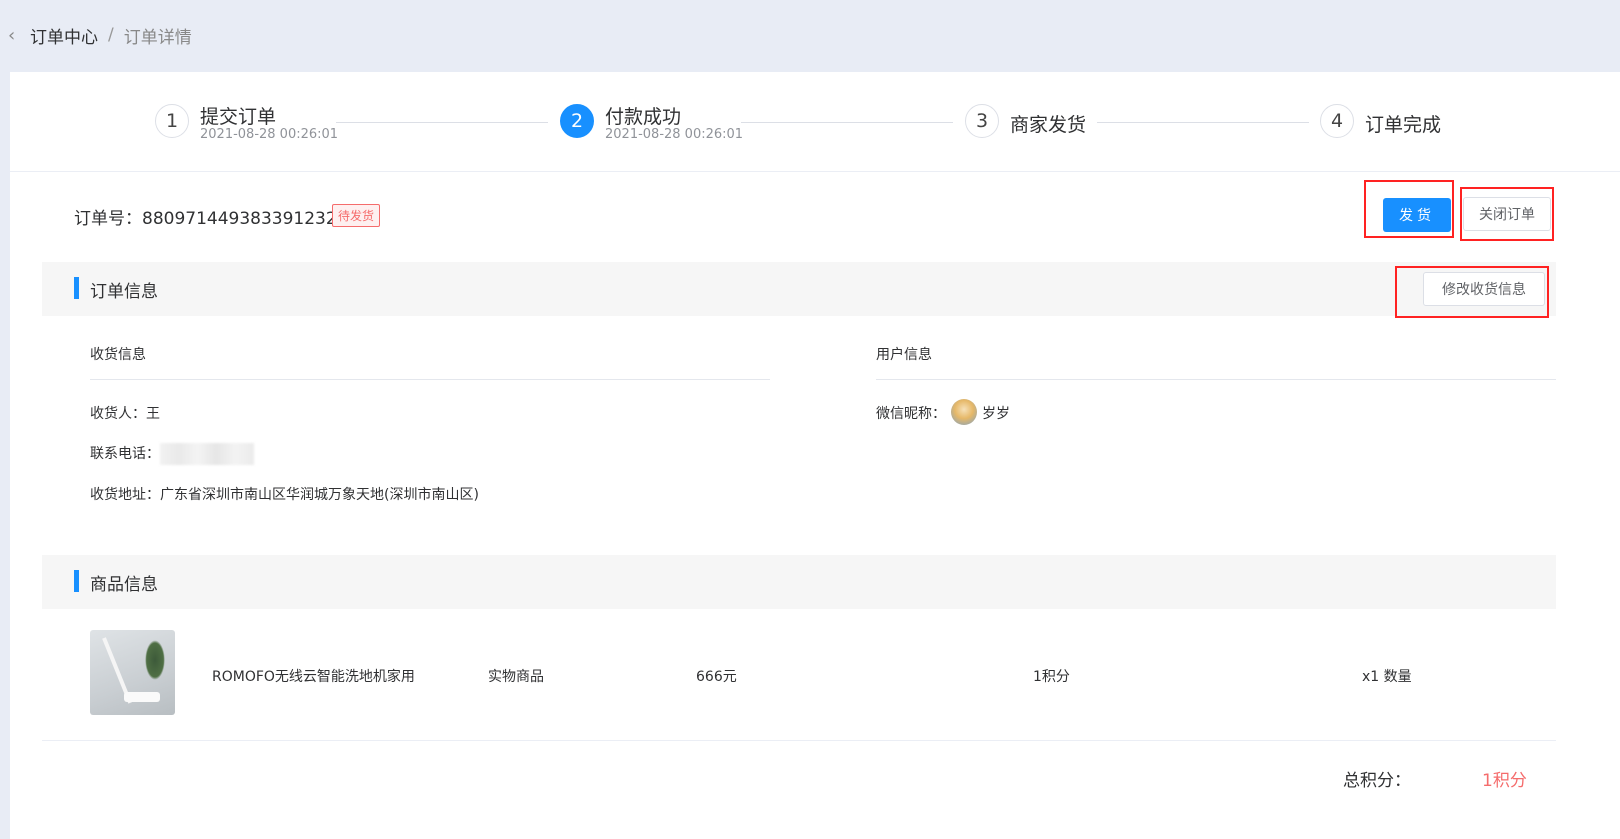  Describe the element at coordinates (142, 697) in the screenshot. I see `product-image-base` at that location.